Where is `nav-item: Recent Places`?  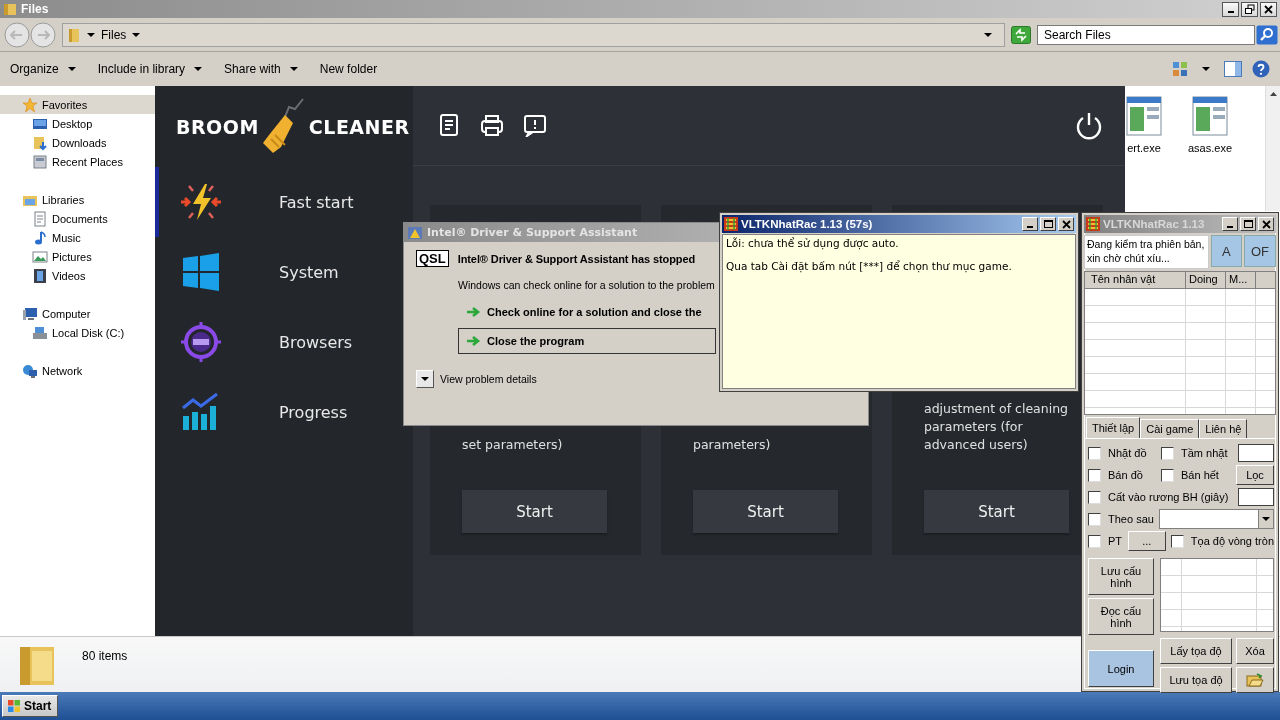
nav-item: Recent Places is located at coordinates (77, 161).